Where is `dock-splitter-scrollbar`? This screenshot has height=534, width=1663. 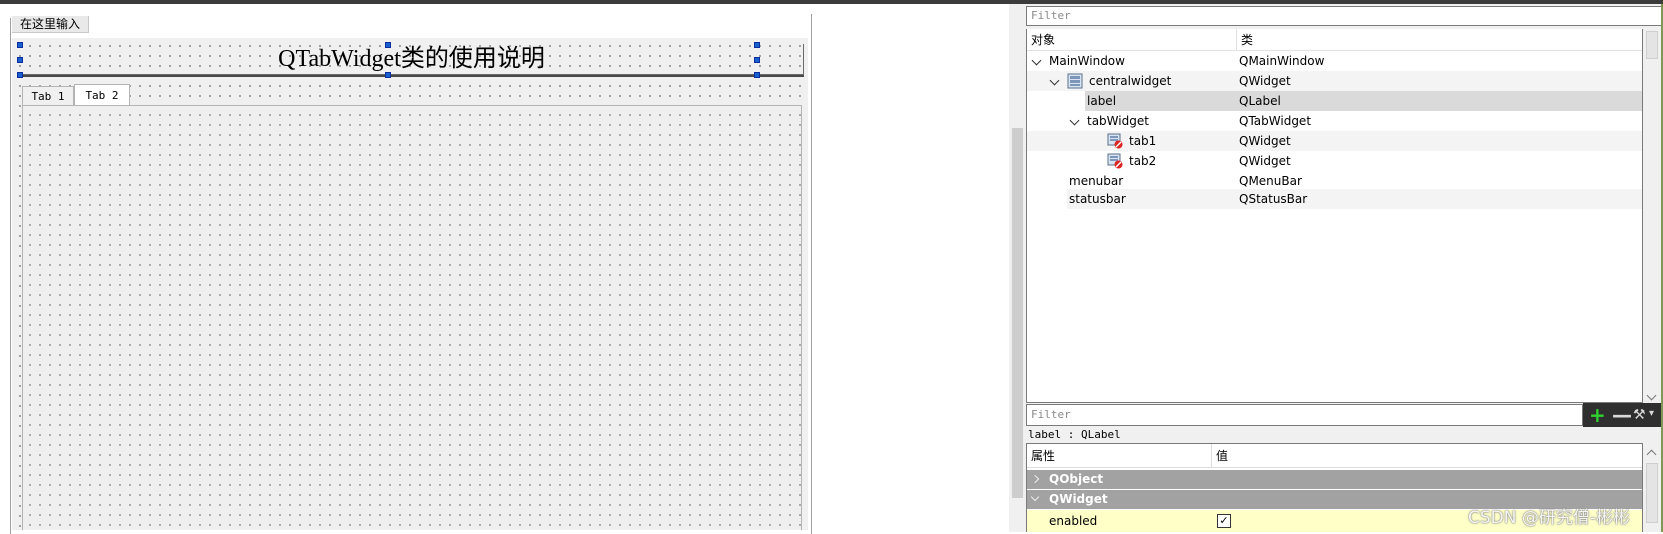 dock-splitter-scrollbar is located at coordinates (1017, 268).